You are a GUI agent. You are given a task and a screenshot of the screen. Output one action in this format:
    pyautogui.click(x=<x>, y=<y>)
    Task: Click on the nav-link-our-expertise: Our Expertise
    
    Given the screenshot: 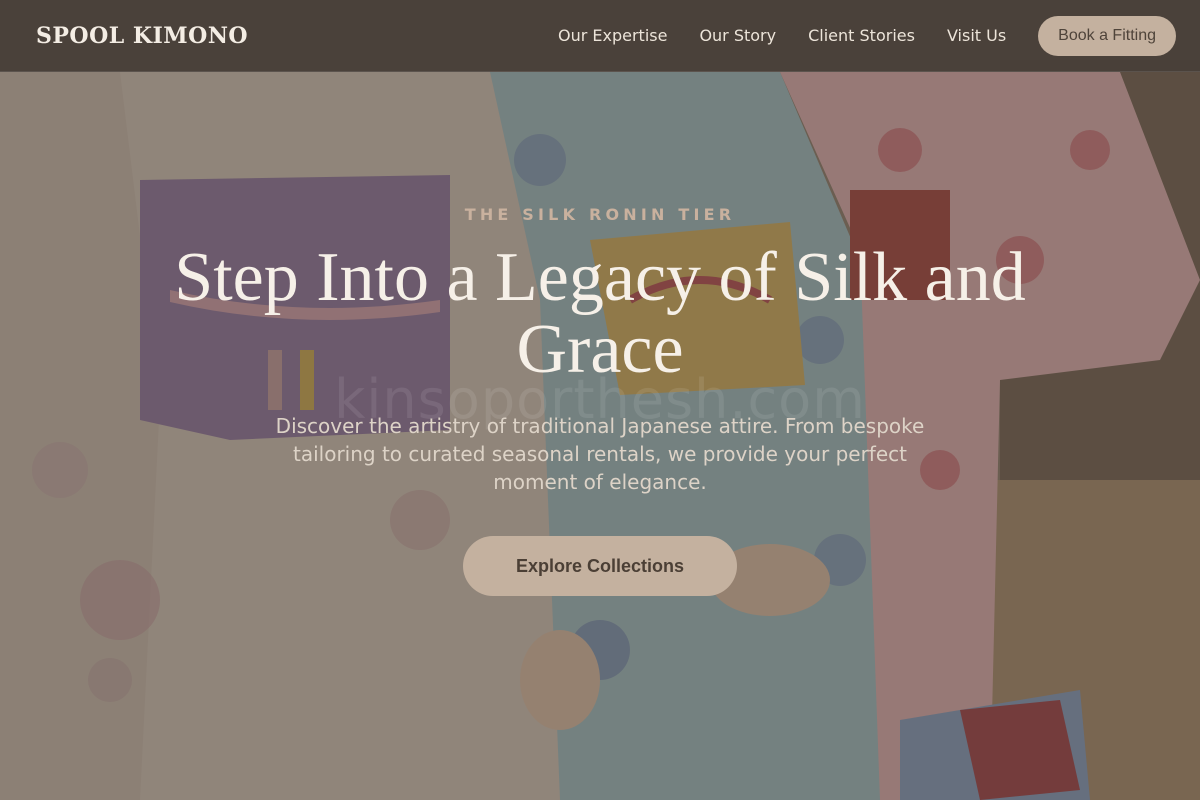 What is the action you would take?
    pyautogui.click(x=612, y=35)
    